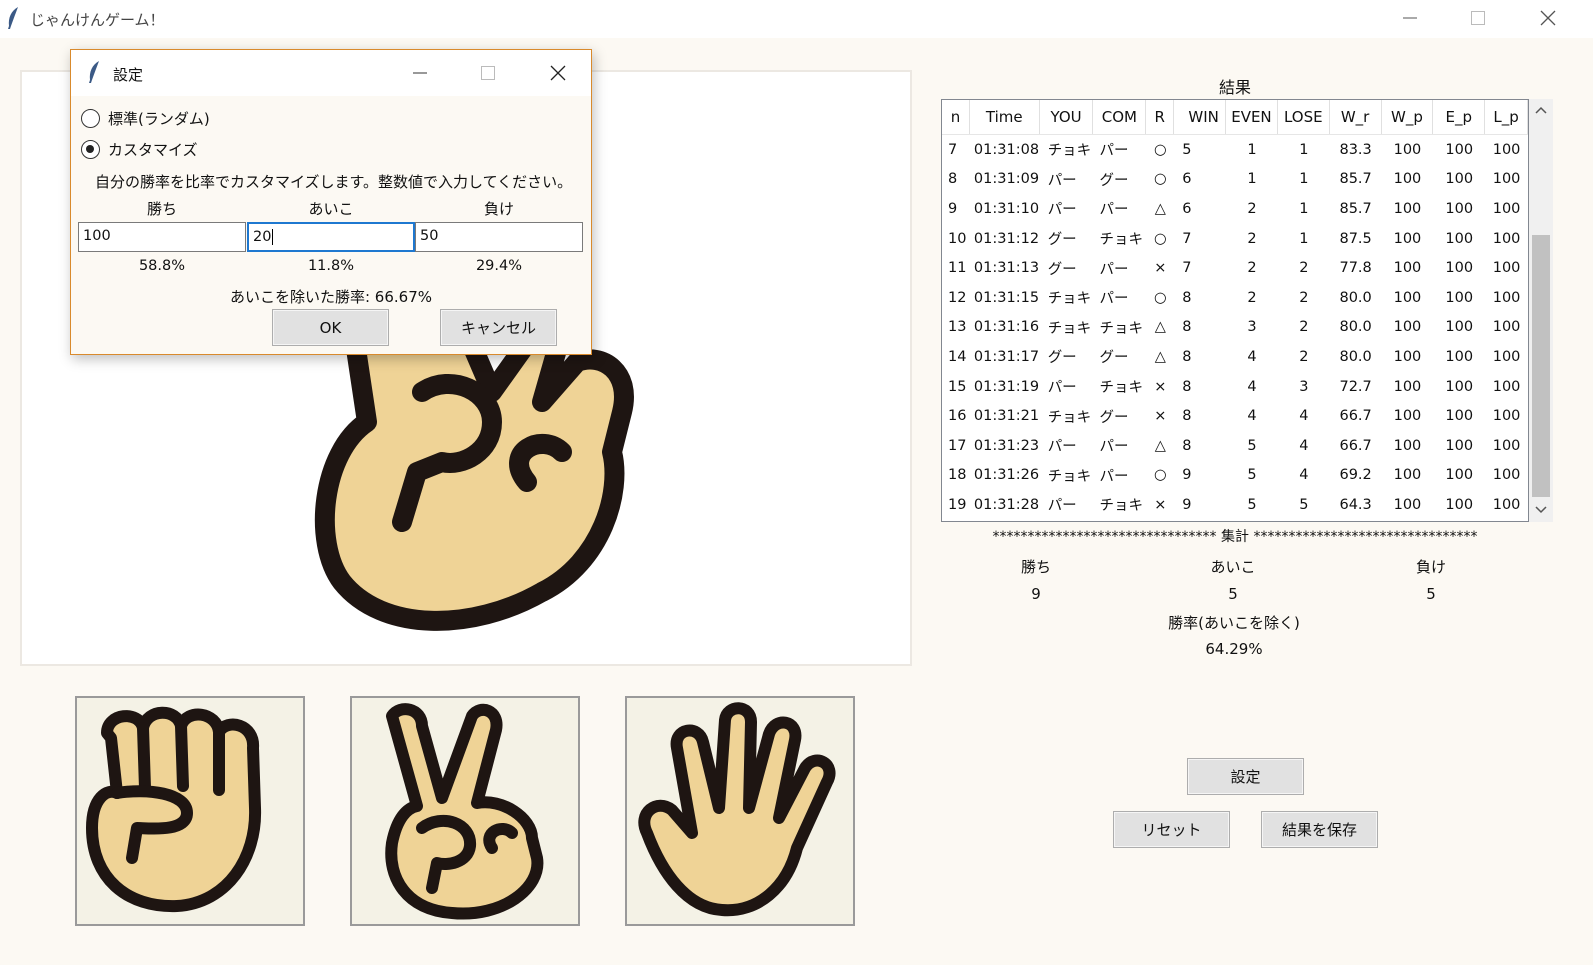 This screenshot has width=1593, height=965. Describe the element at coordinates (1235, 446) in the screenshot. I see `table-row: 17 01:31:23 パー パー △ 8 5 4 66.7 100 100 100` at that location.